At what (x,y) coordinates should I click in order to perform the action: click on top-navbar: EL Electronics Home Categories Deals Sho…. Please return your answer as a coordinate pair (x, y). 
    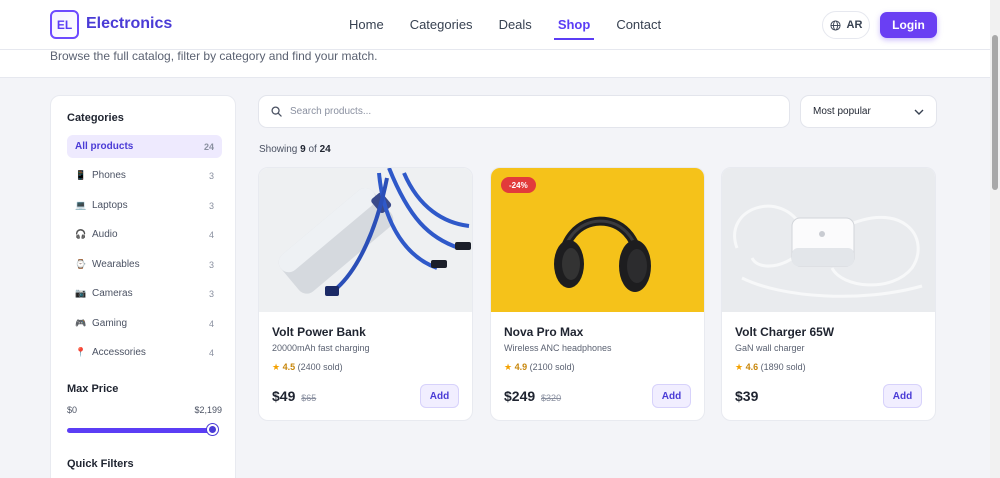
    Looking at the image, I should click on (495, 25).